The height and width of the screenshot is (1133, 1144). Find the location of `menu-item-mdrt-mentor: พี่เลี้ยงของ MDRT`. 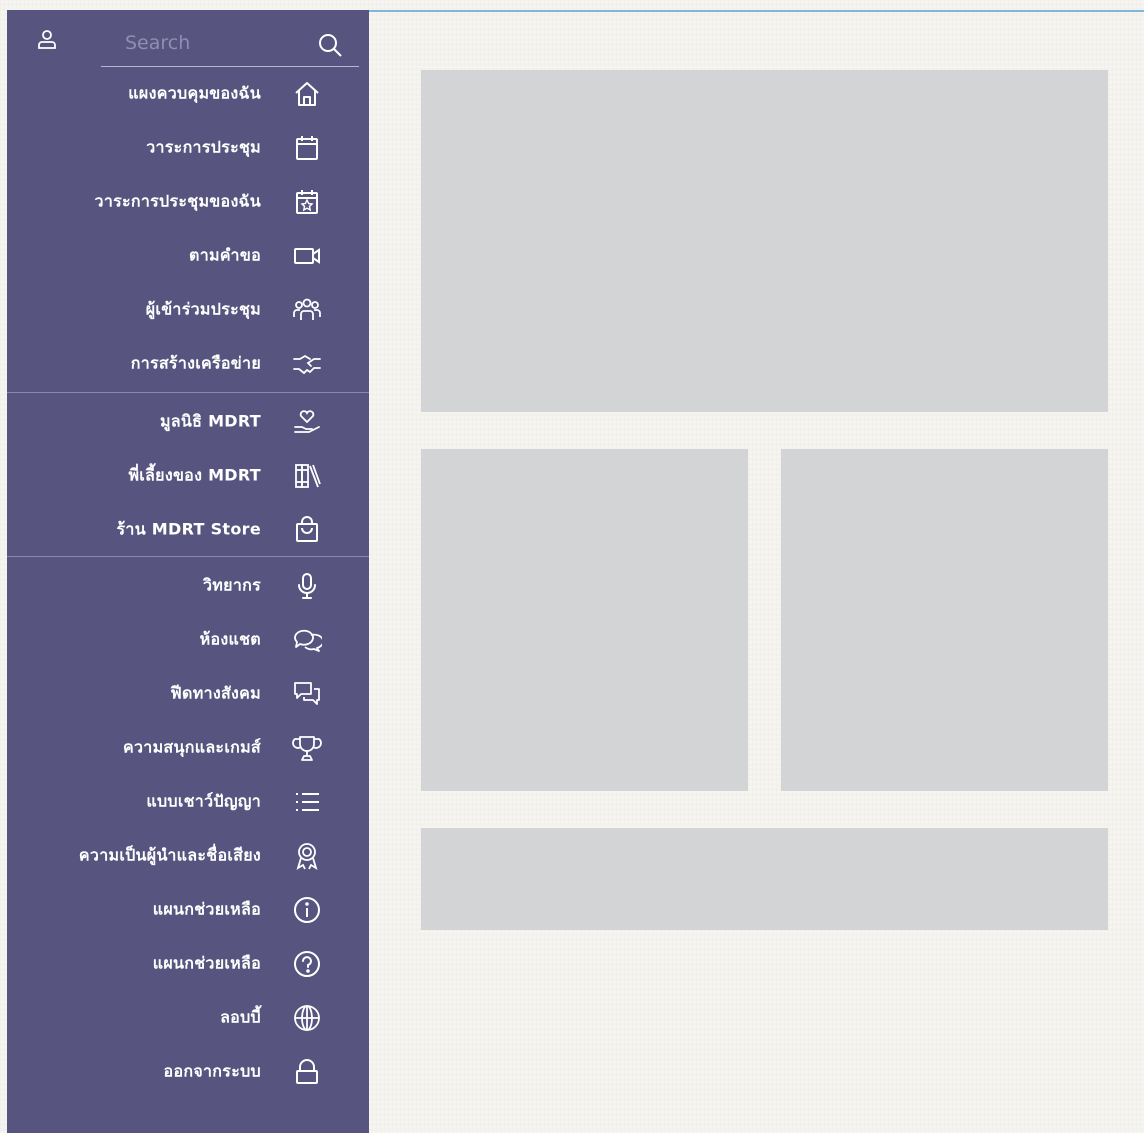

menu-item-mdrt-mentor: พี่เลี้ยงของ MDRT is located at coordinates (188, 476).